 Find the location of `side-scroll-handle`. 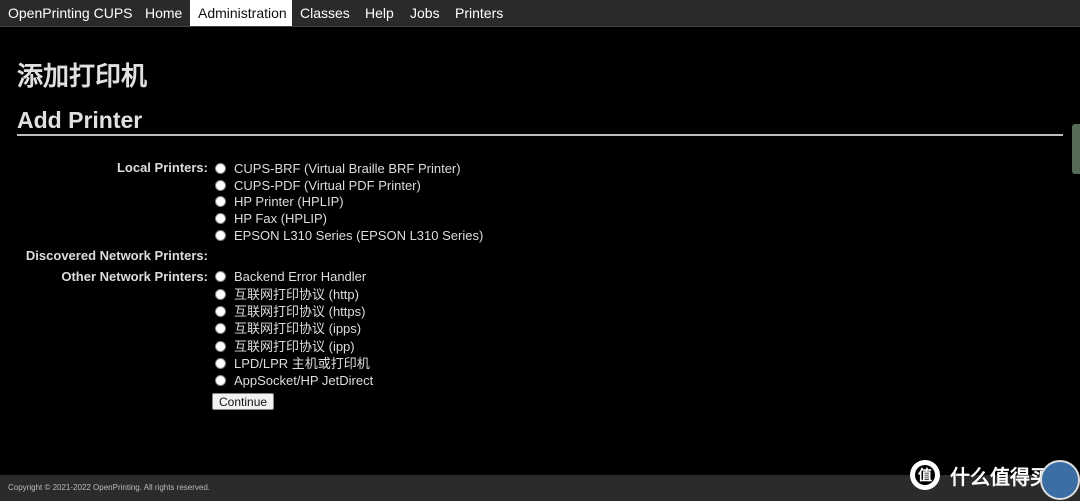

side-scroll-handle is located at coordinates (1076, 149).